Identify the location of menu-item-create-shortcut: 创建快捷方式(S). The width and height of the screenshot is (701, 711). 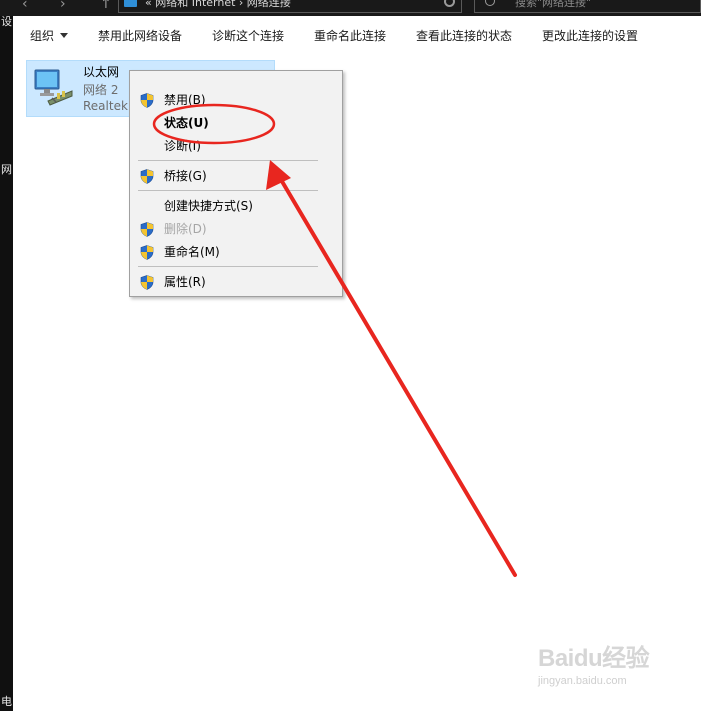
(236, 206).